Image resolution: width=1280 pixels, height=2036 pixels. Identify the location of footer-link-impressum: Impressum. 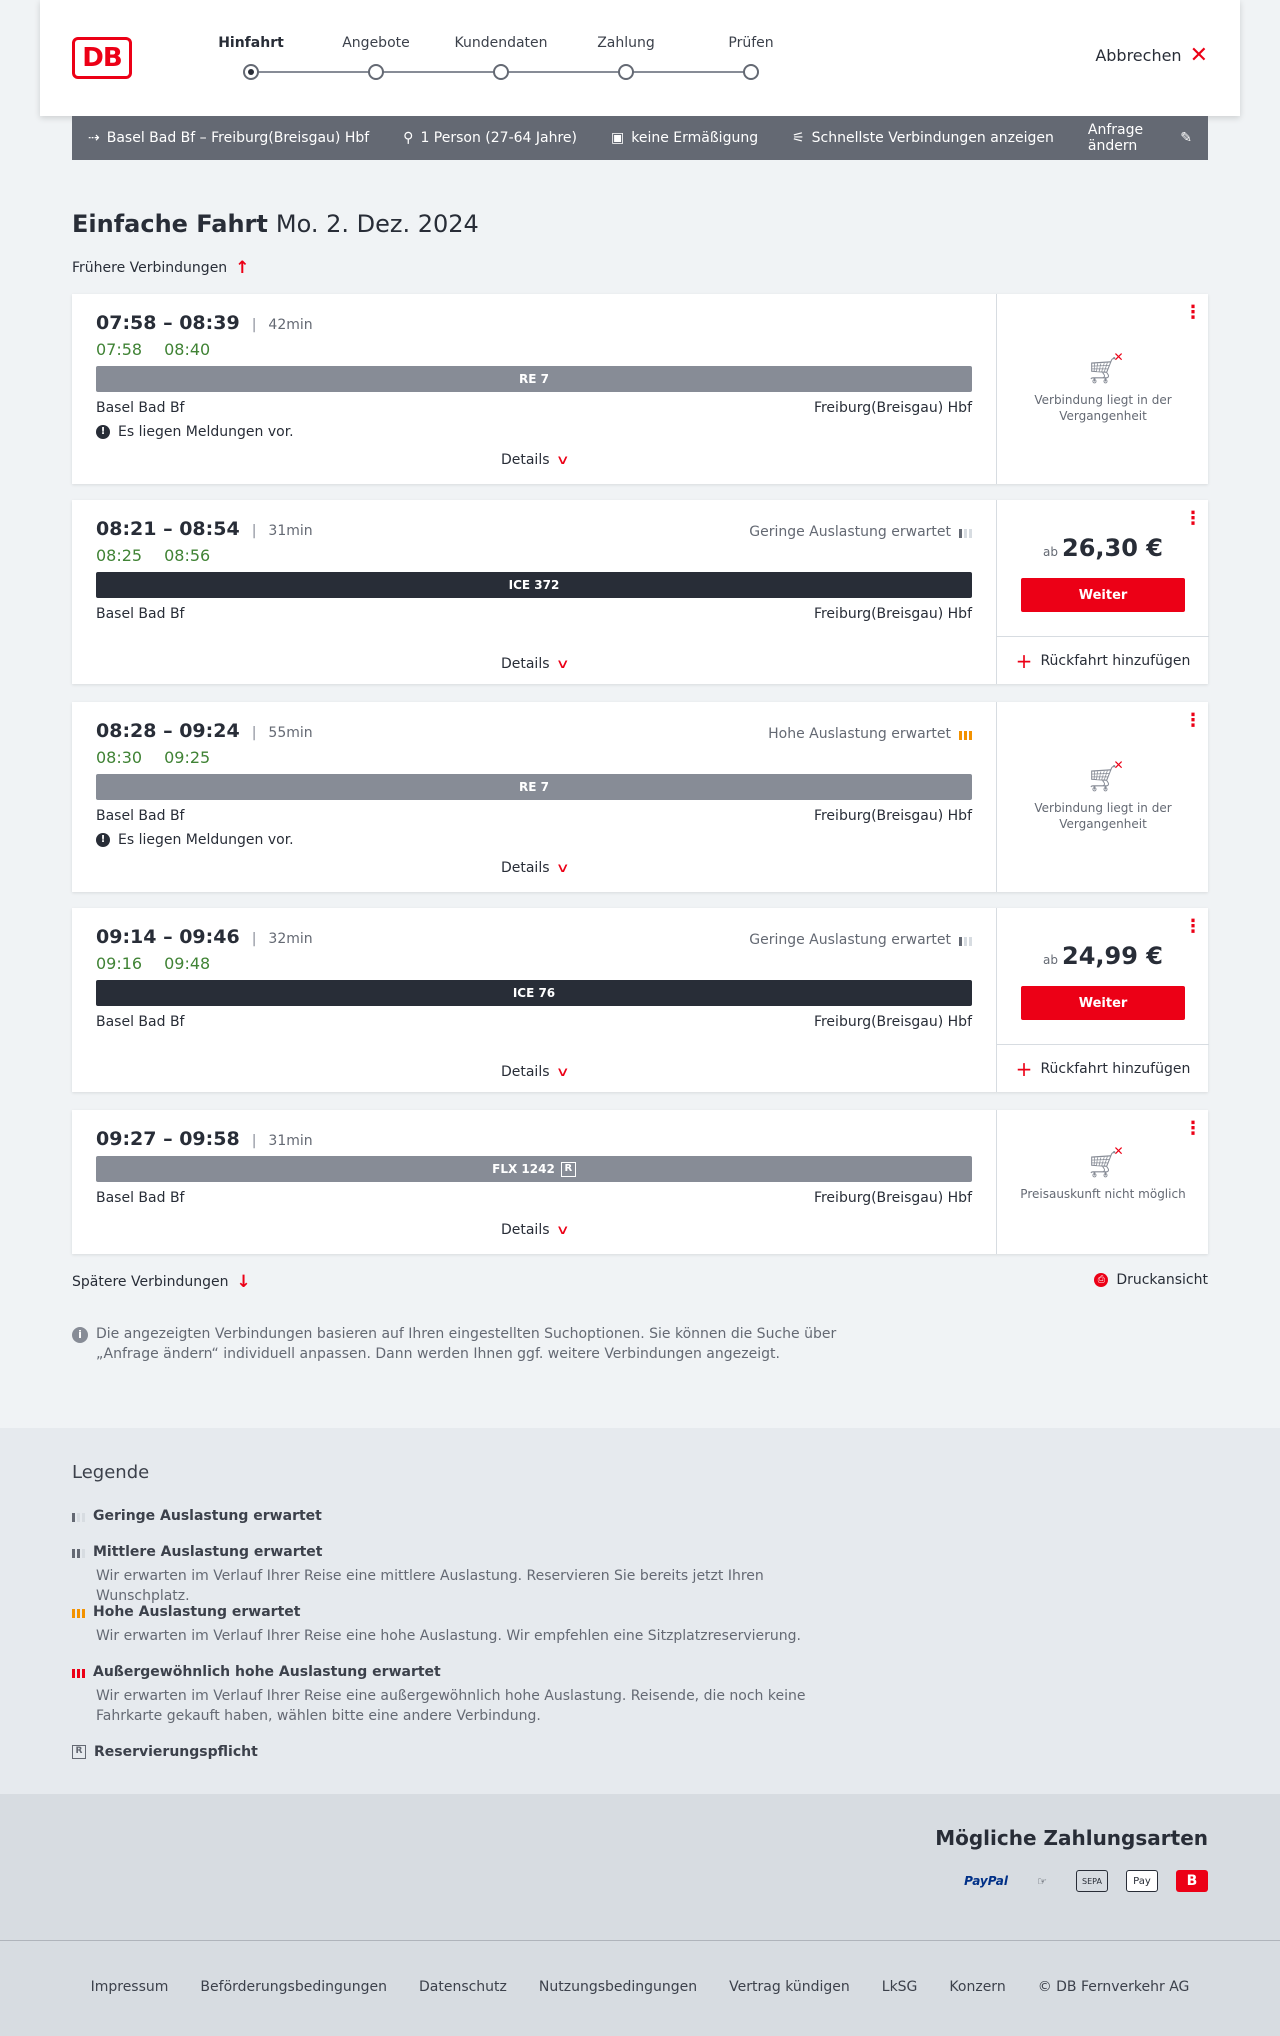
(130, 1987).